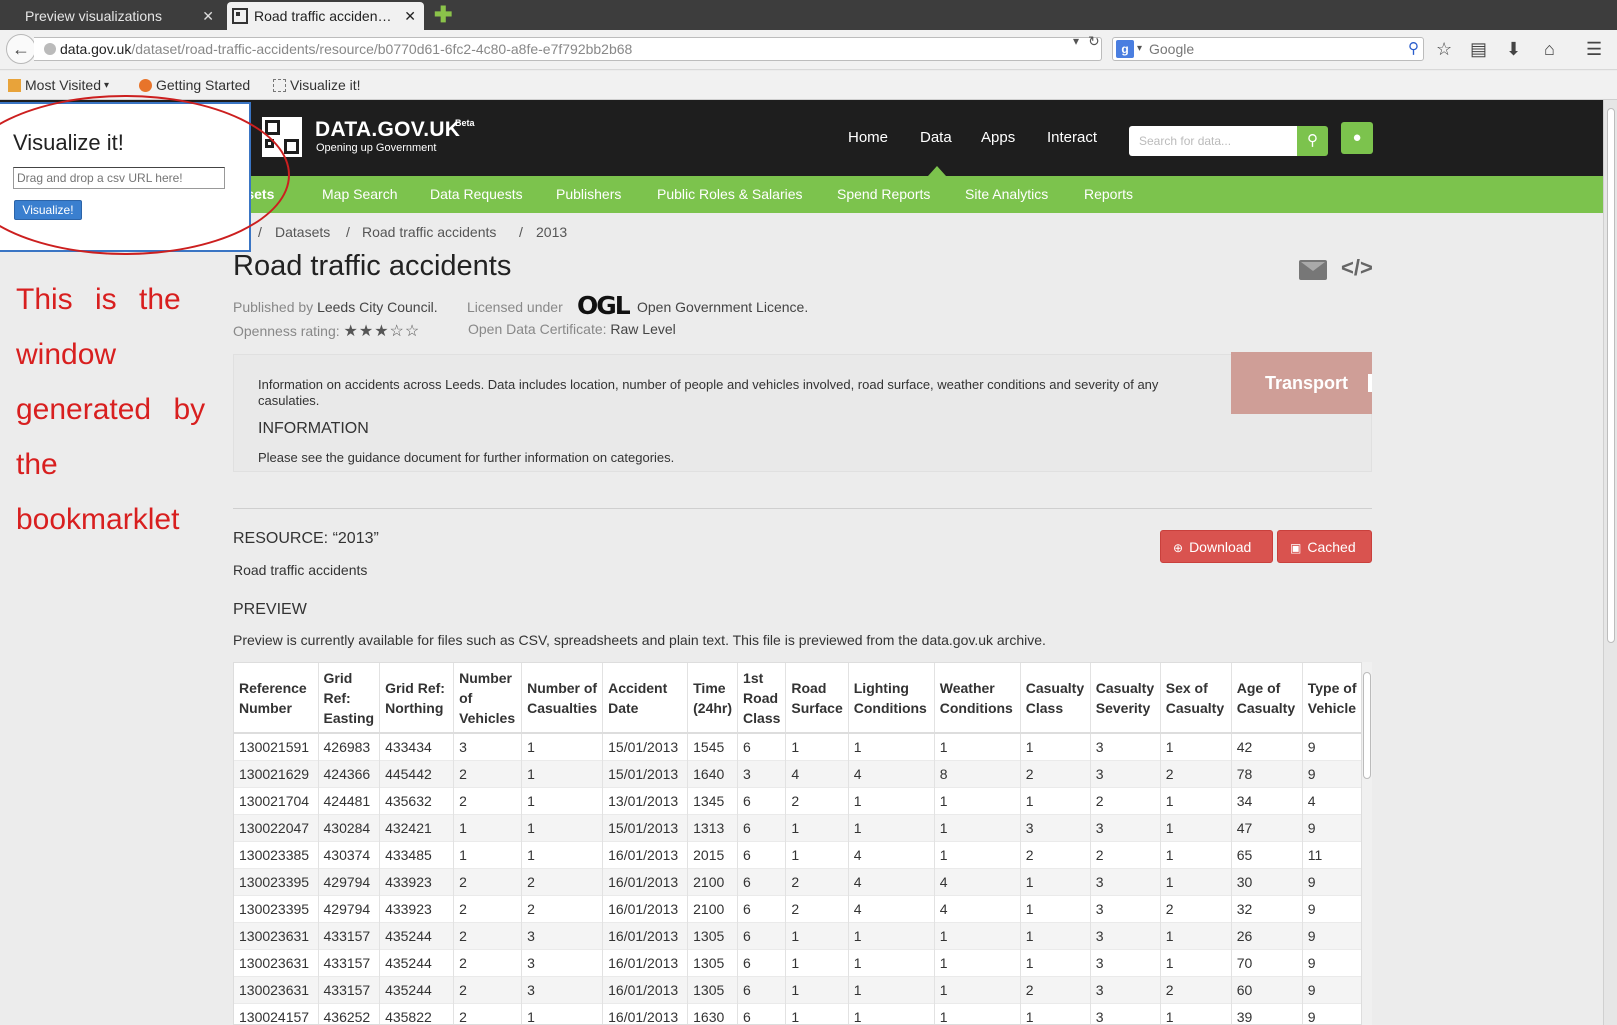 The width and height of the screenshot is (1617, 1025). What do you see at coordinates (891, 698) in the screenshot?
I see `column-header: Lighting Conditions` at bounding box center [891, 698].